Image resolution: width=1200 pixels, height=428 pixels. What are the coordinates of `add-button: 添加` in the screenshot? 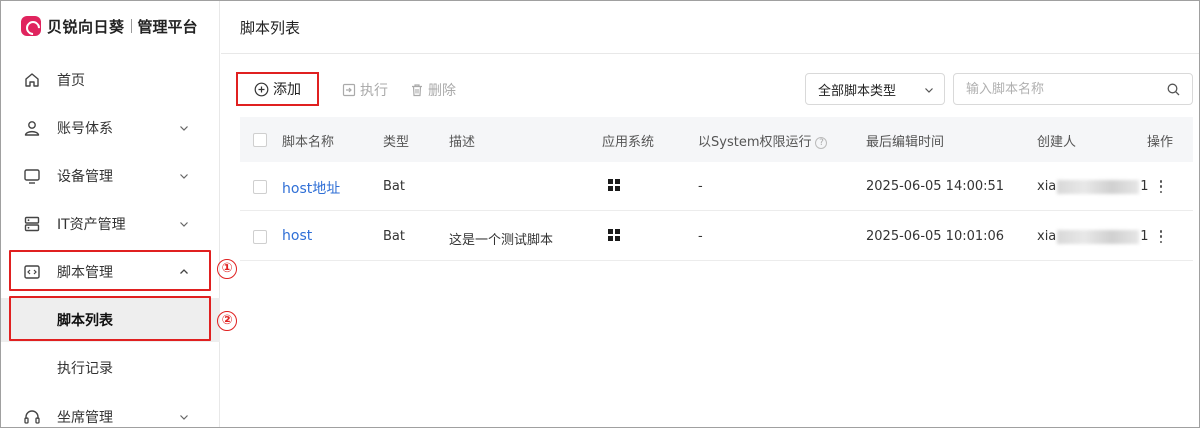 It's located at (277, 89).